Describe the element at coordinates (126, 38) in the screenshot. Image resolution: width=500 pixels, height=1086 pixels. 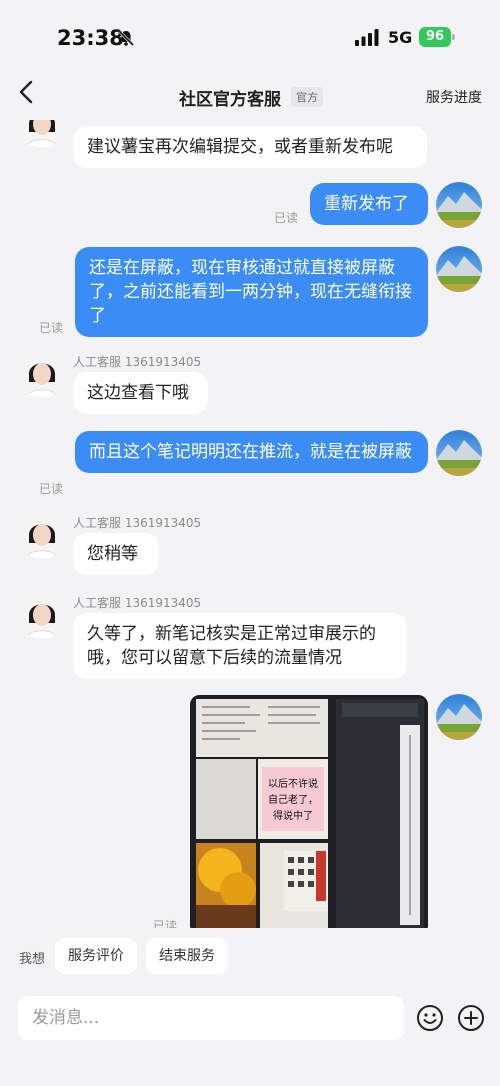
I see `bell-slash-icon` at that location.